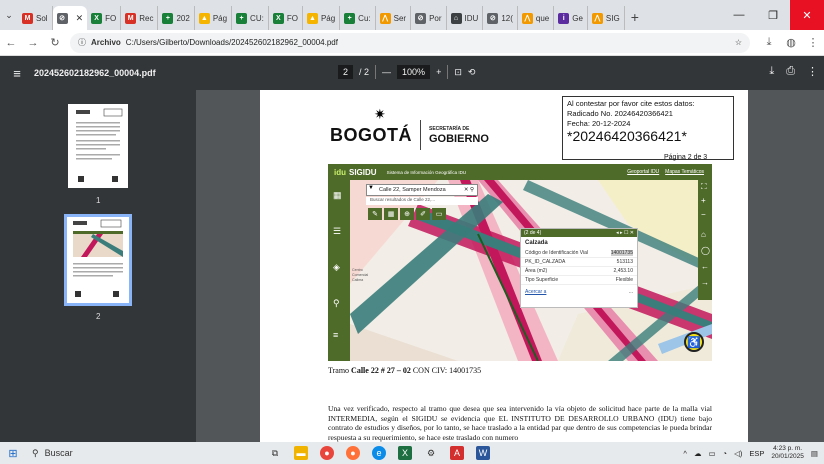 This screenshot has width=824, height=464. I want to click on caption-prefix: Tramo, so click(340, 370).